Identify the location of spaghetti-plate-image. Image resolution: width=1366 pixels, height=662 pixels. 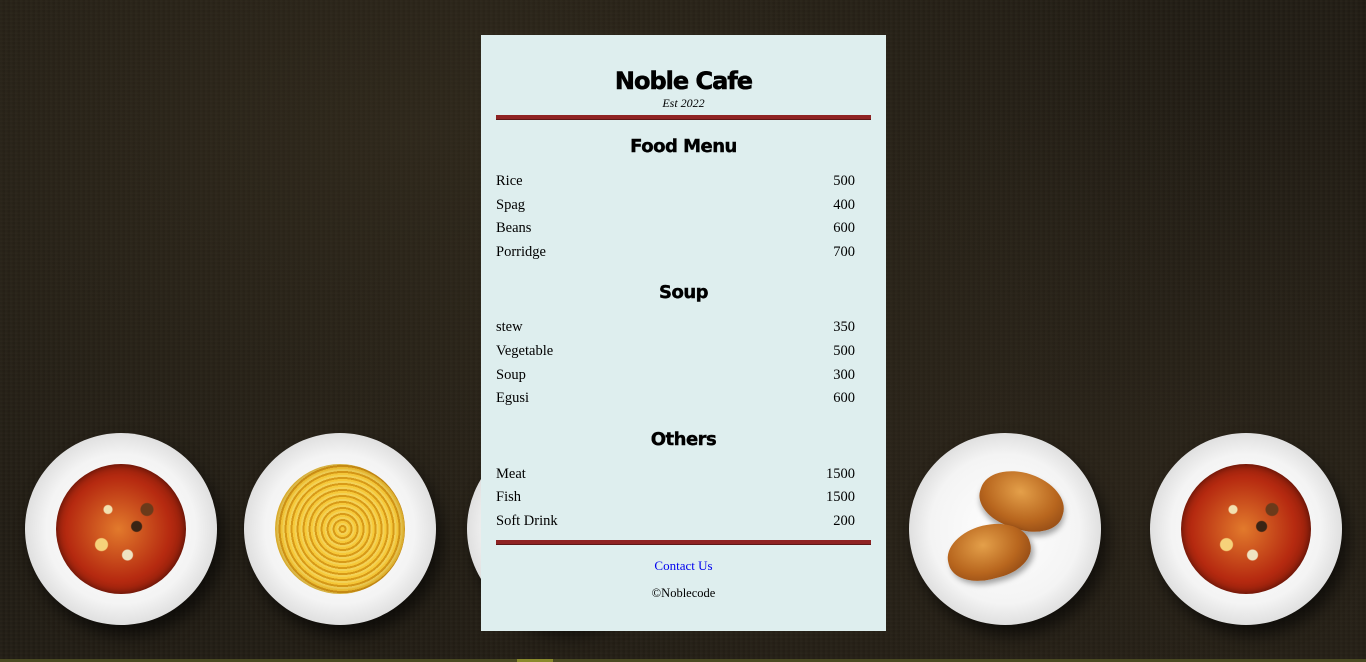
(340, 529).